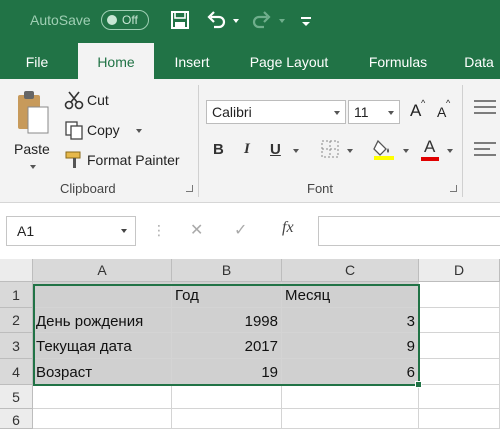  I want to click on cell-c1: Месяц, so click(350, 295).